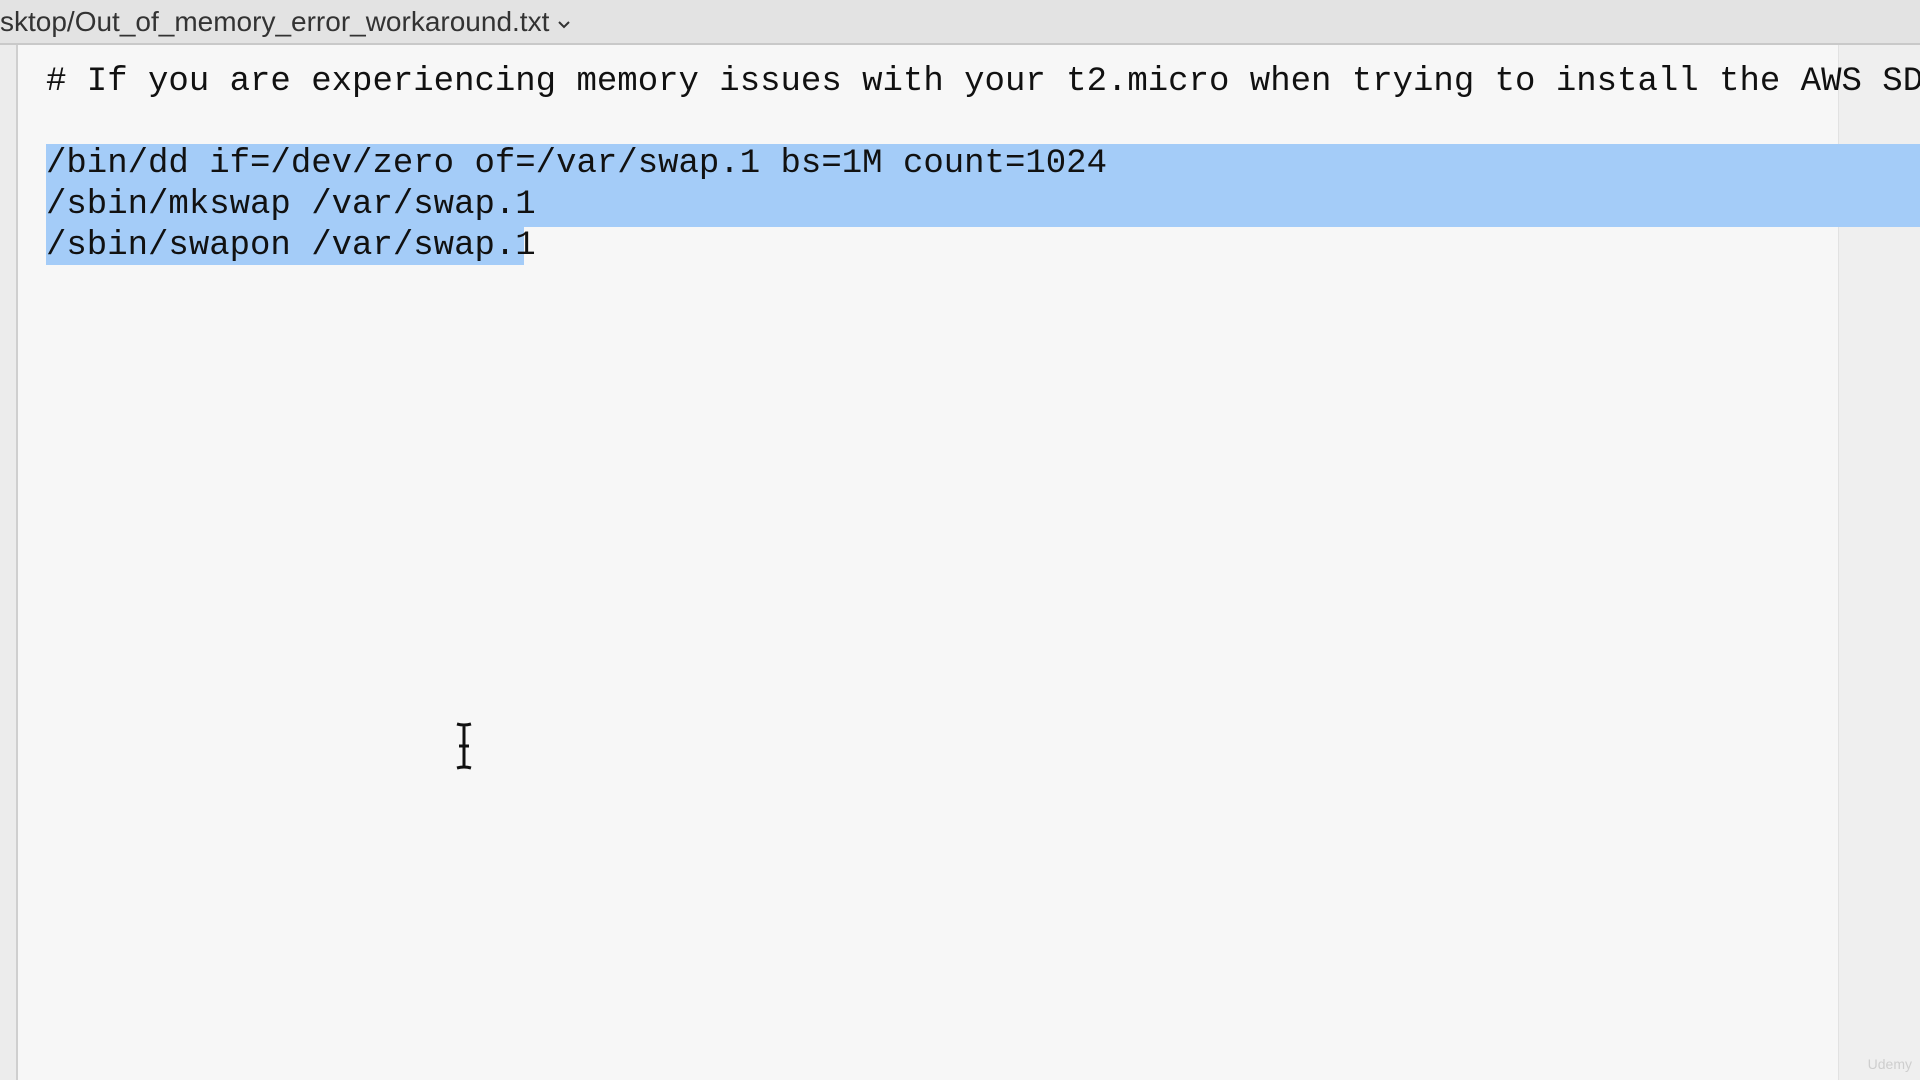  I want to click on watermark-logo: Udemy, so click(1889, 1064).